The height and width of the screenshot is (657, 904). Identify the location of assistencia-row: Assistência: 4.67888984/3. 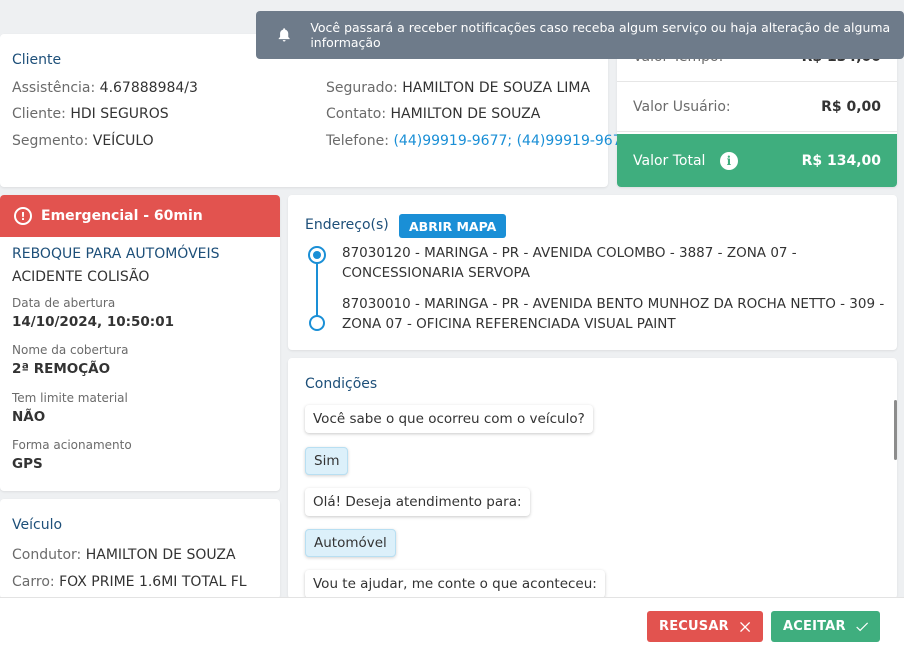
(105, 88).